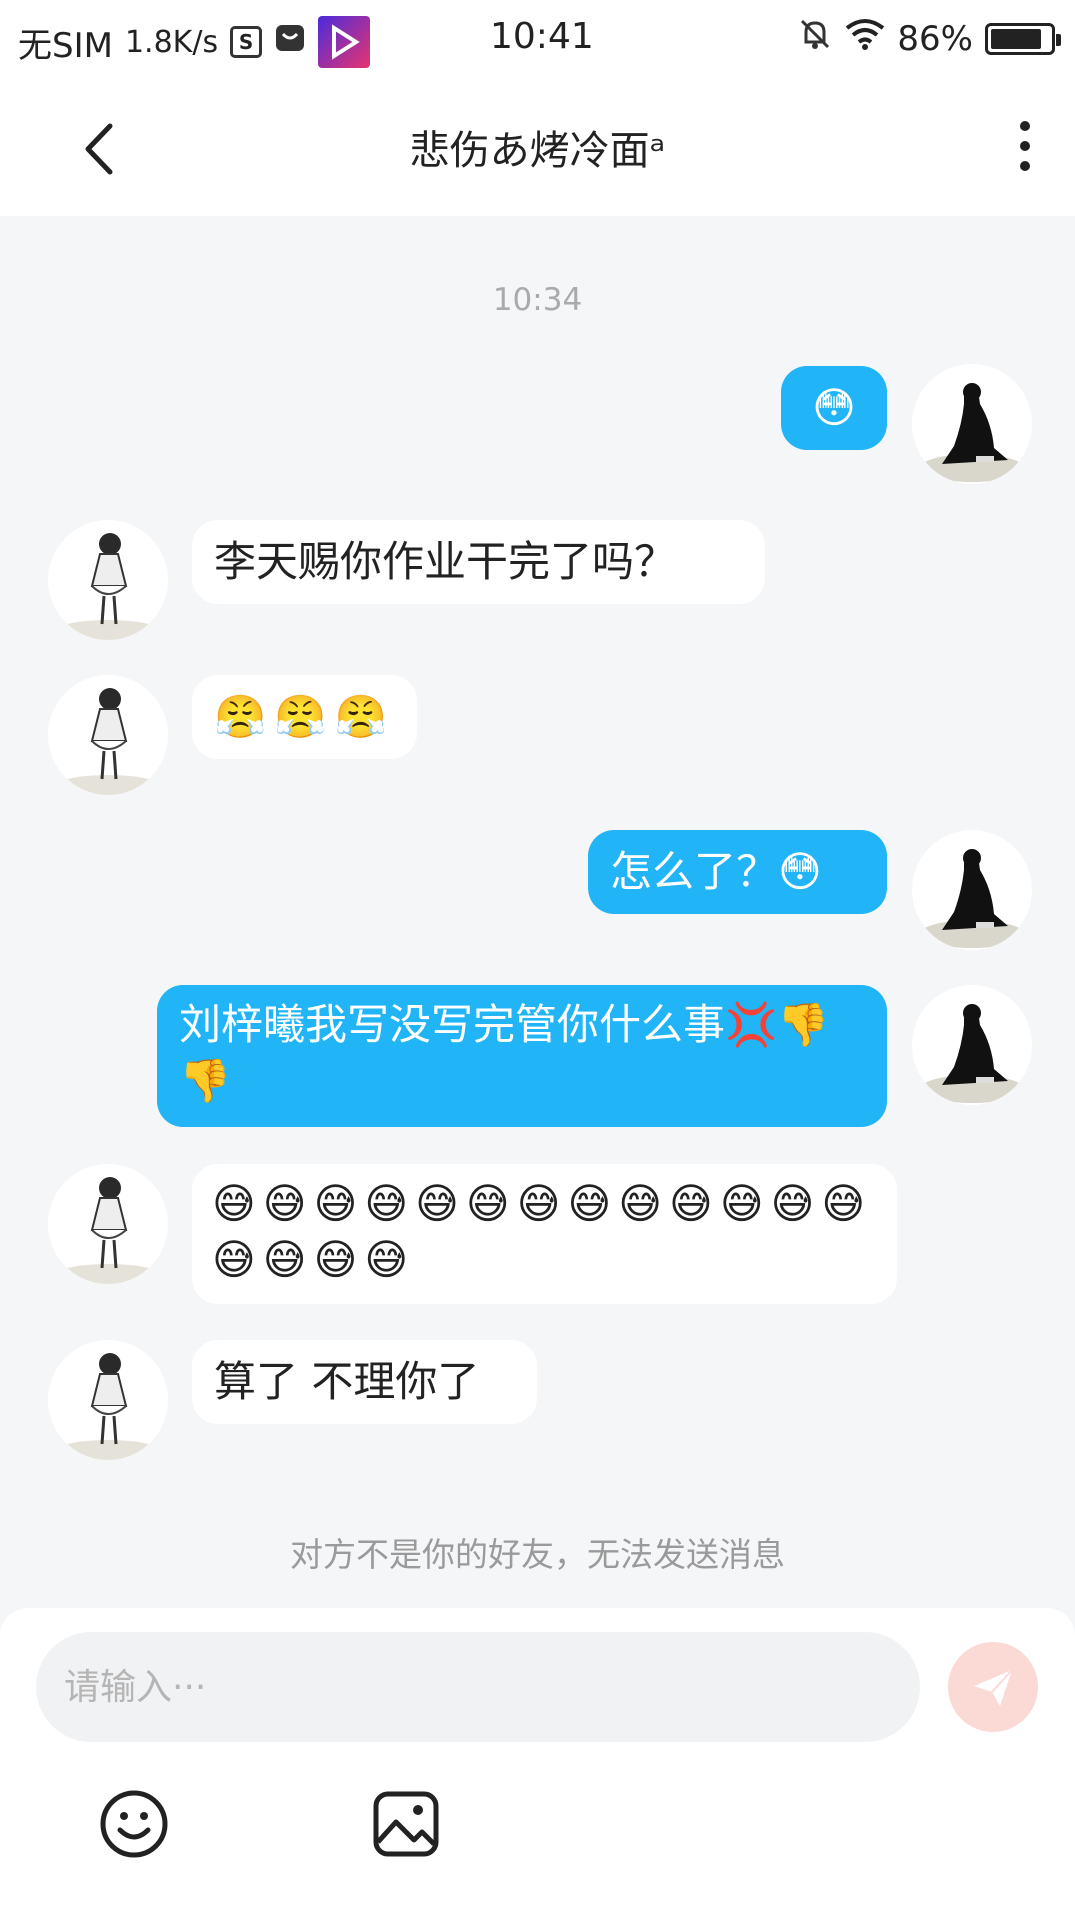 The image size is (1075, 1918). I want to click on status-bar: 无SIM 1.8K/s S 10:41 86%, so click(537, 39).